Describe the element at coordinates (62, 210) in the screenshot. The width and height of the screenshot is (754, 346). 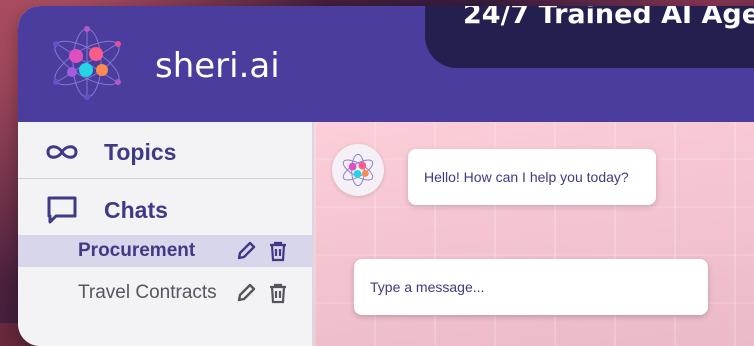
I see `chat-bubble-icon` at that location.